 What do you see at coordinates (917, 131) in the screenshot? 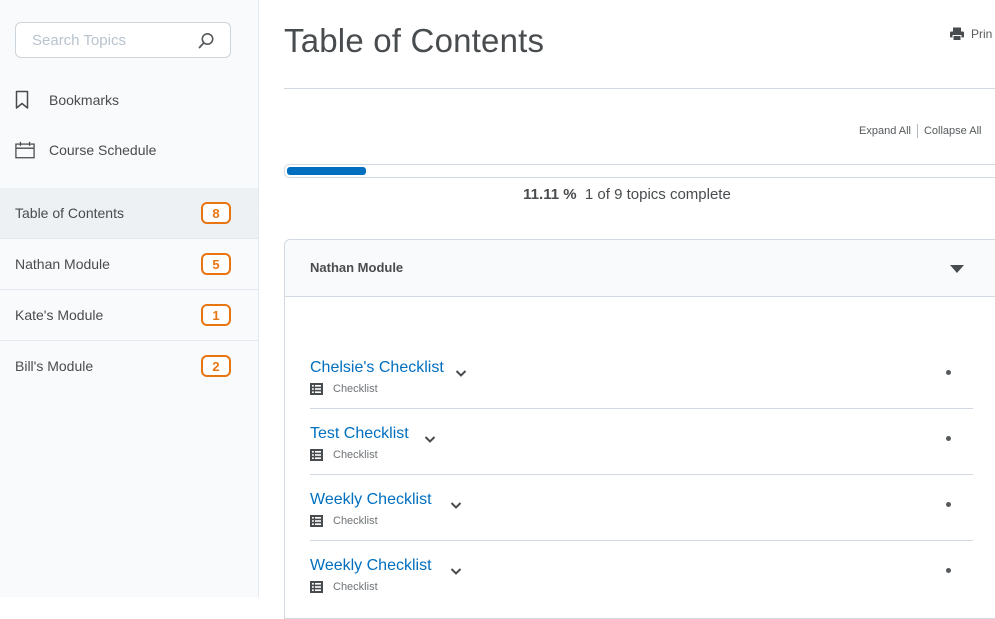
I see `divider` at bounding box center [917, 131].